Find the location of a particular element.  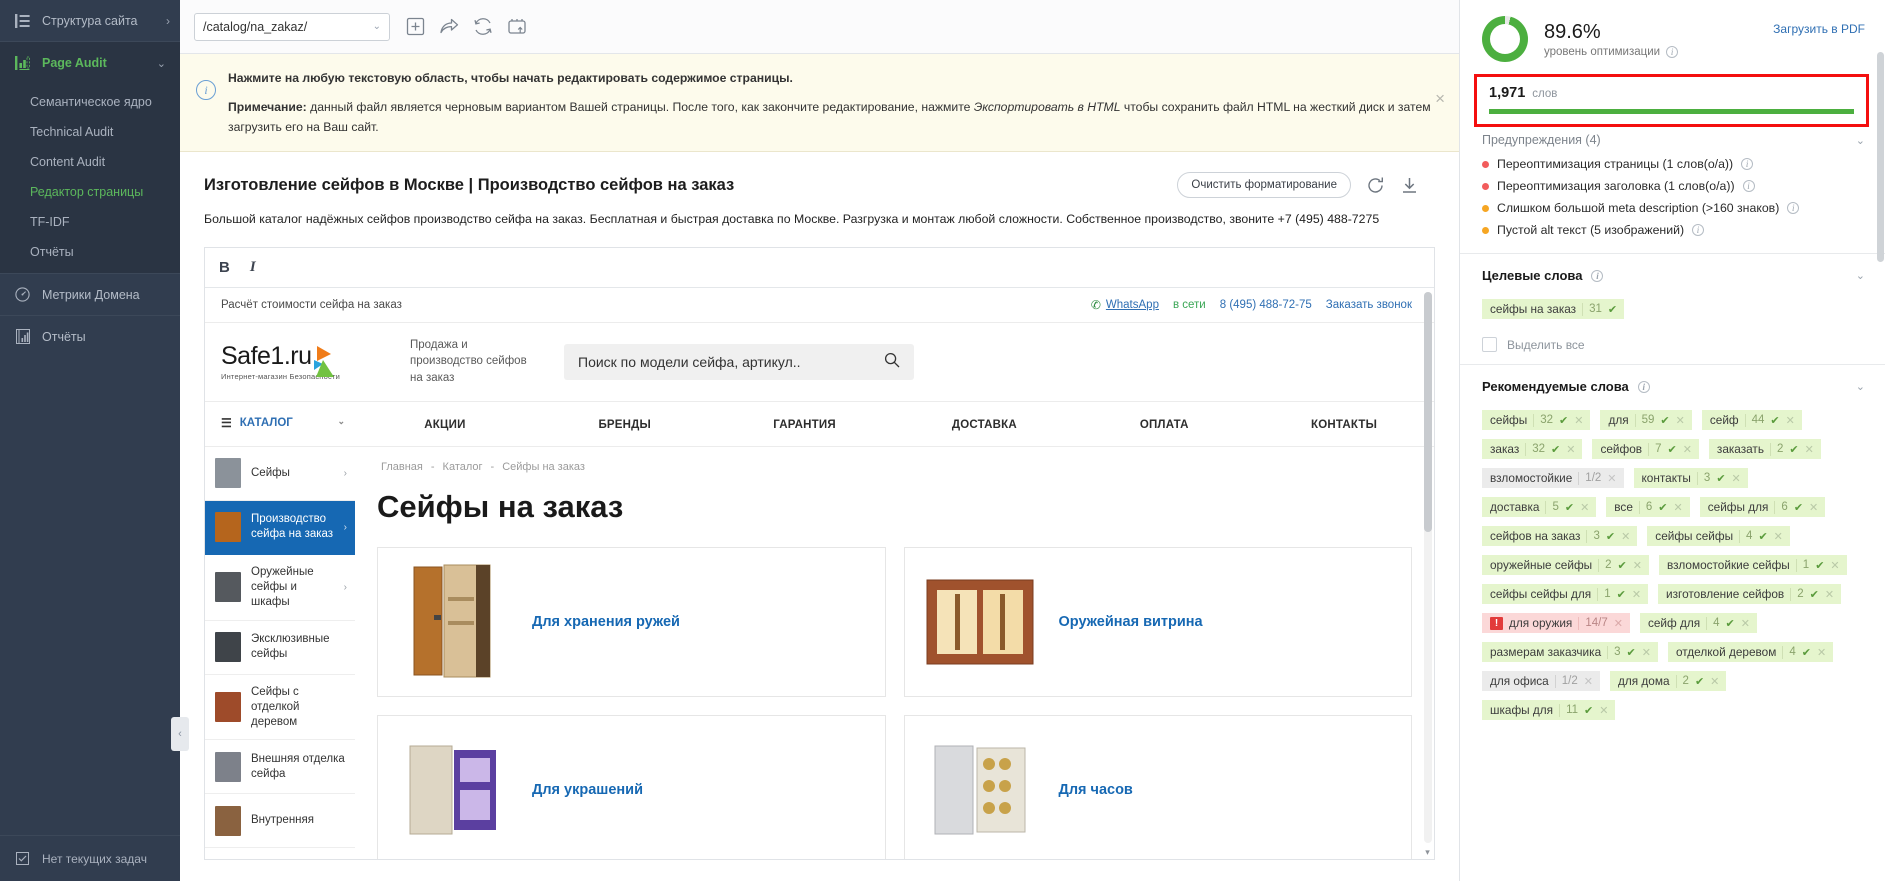

keyword-chip: шкафы для 11 ✔ ✕ is located at coordinates (1549, 710).